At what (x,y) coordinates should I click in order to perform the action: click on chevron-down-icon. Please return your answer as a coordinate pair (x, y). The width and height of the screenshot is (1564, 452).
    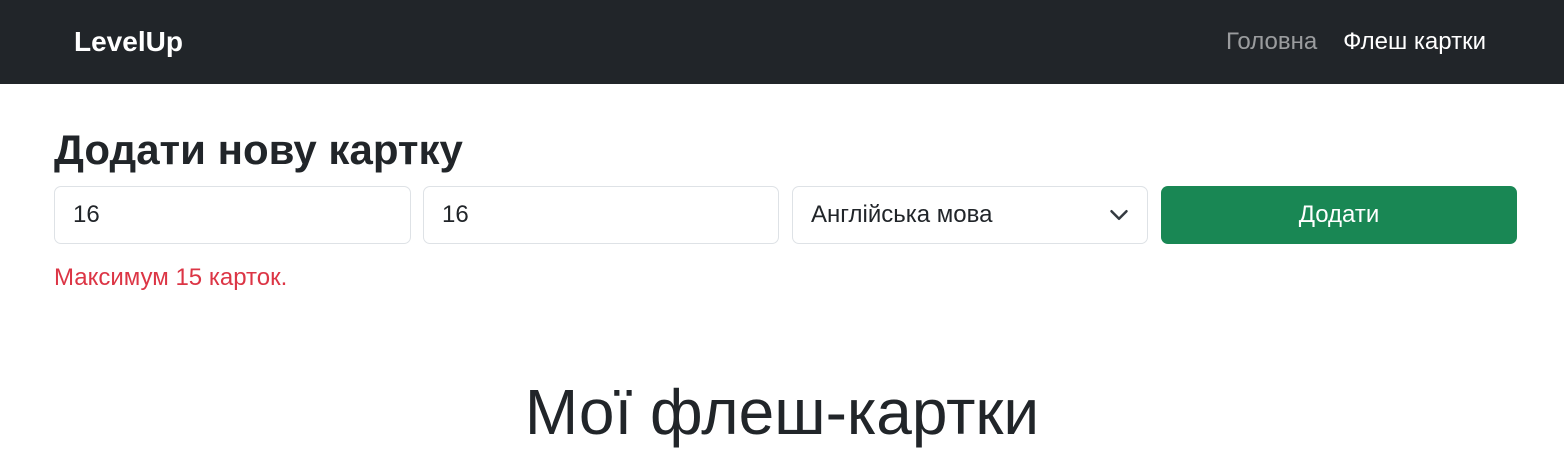
    Looking at the image, I should click on (1119, 215).